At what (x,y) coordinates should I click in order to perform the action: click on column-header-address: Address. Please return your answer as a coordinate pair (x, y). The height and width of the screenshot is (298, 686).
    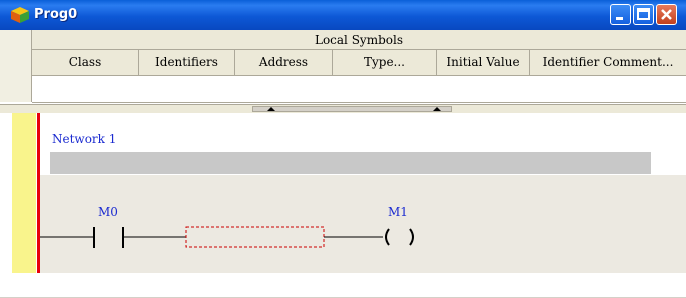
    Looking at the image, I should click on (284, 62).